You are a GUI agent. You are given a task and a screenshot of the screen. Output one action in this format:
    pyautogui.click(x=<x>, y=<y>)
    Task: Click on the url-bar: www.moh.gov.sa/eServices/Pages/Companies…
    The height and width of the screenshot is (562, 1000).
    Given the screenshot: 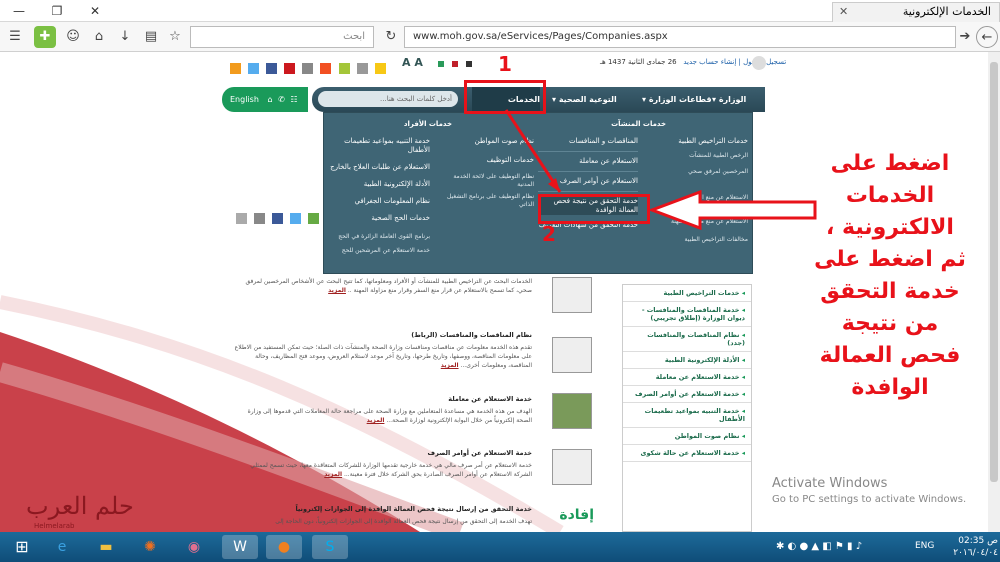 What is the action you would take?
    pyautogui.click(x=680, y=37)
    